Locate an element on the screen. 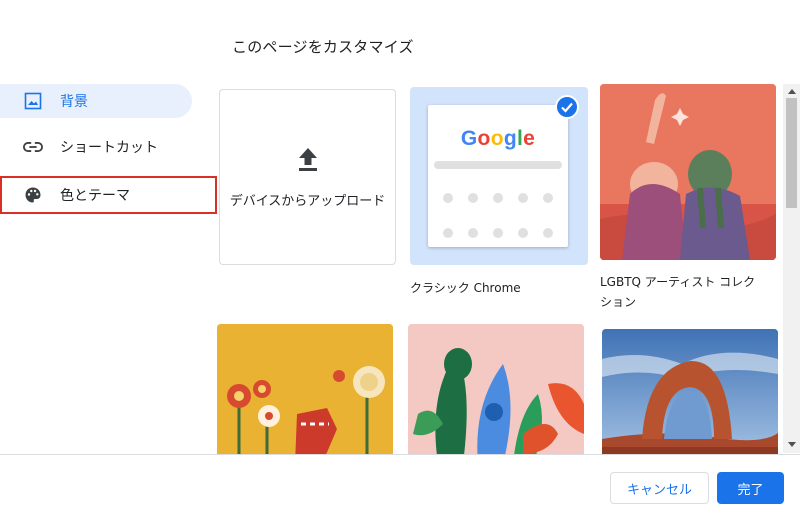 The image size is (800, 521). delicate-arch-image is located at coordinates (690, 396).